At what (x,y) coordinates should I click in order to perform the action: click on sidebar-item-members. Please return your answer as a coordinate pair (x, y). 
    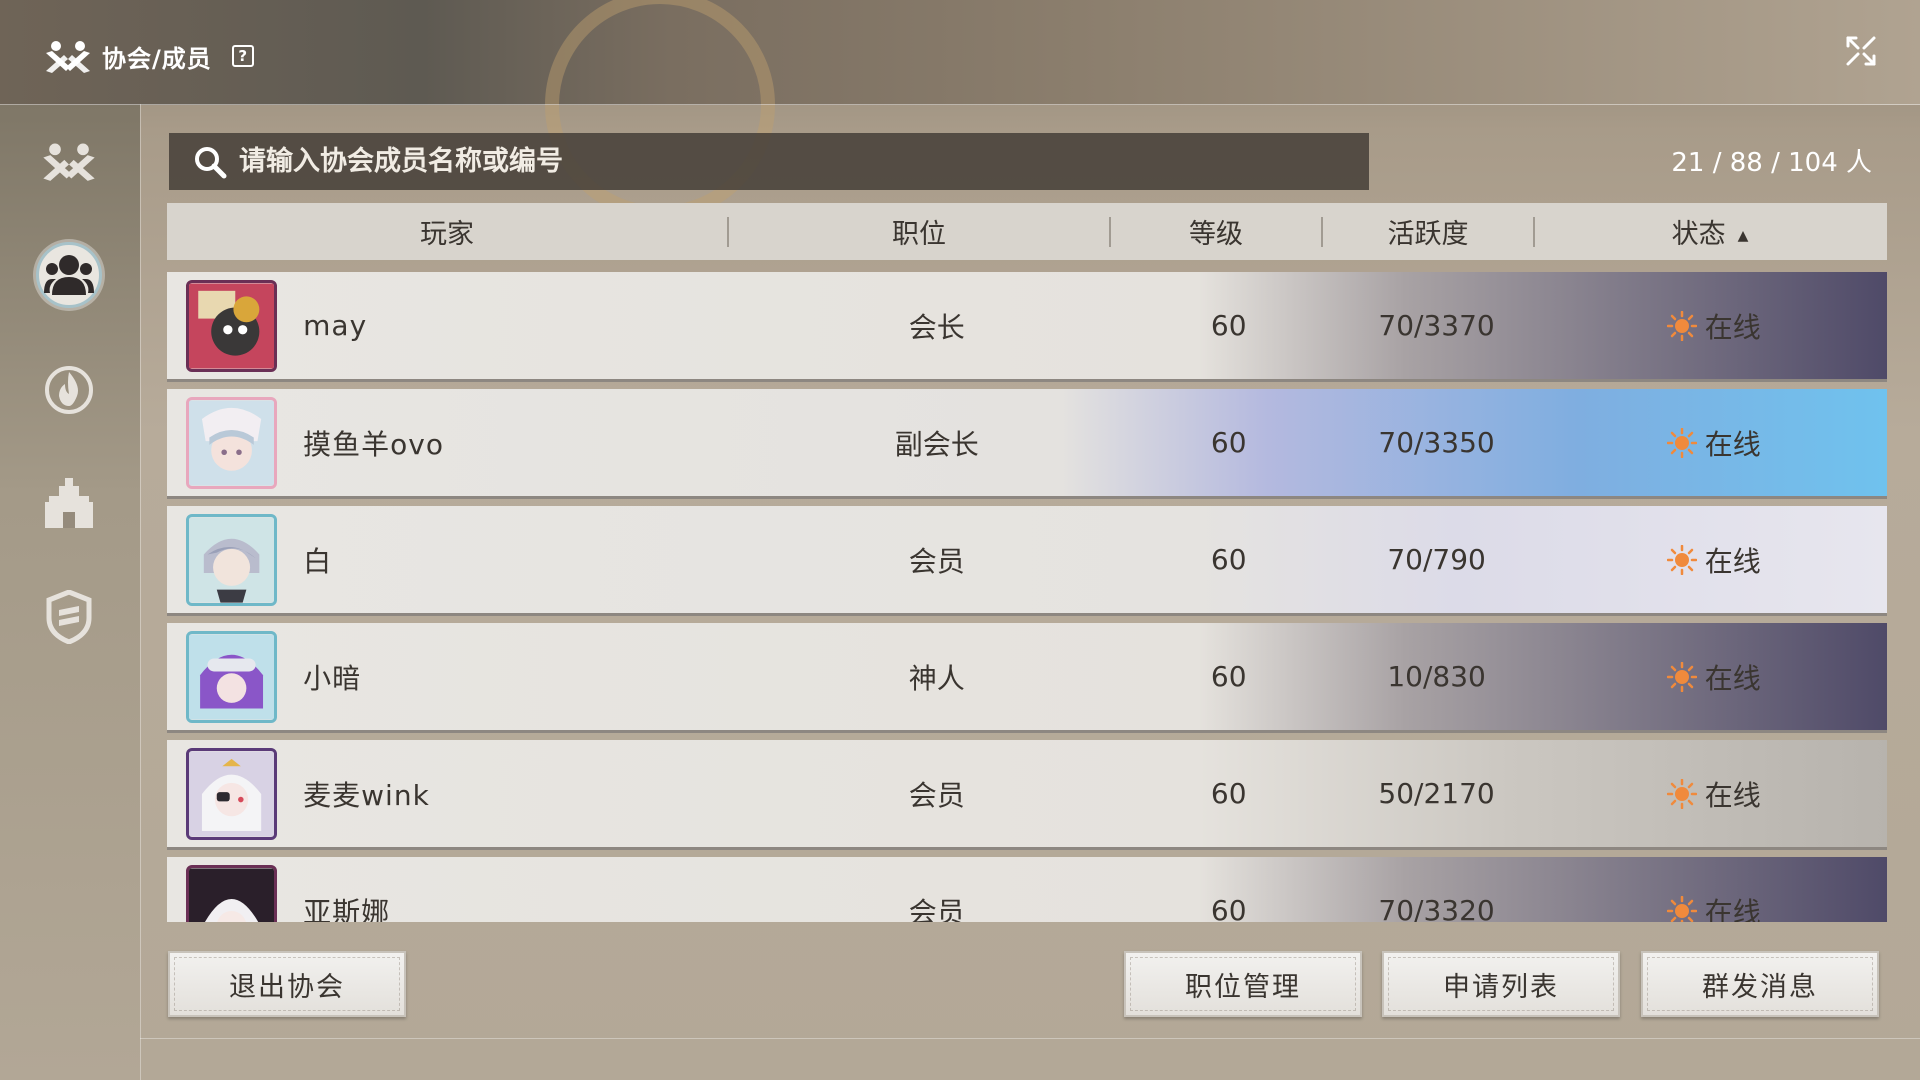
    Looking at the image, I should click on (69, 275).